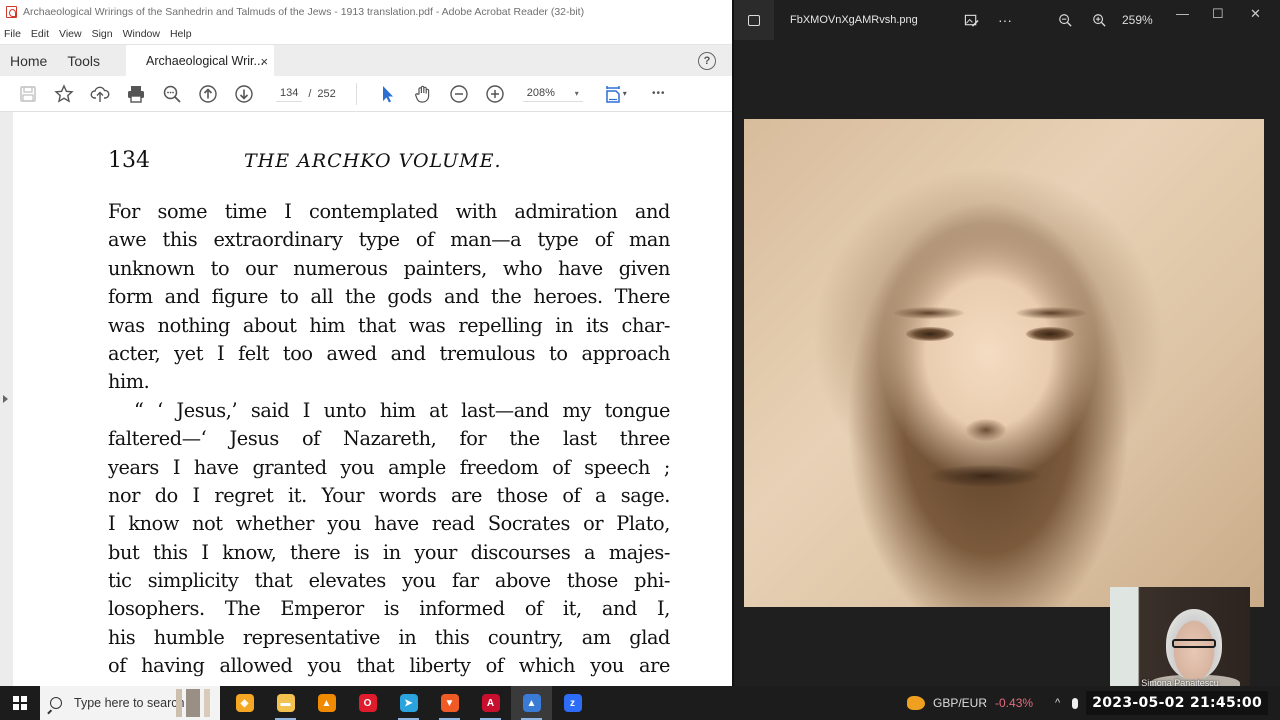  What do you see at coordinates (306, 93) in the screenshot?
I see `page-number-field: 134 / 252` at bounding box center [306, 93].